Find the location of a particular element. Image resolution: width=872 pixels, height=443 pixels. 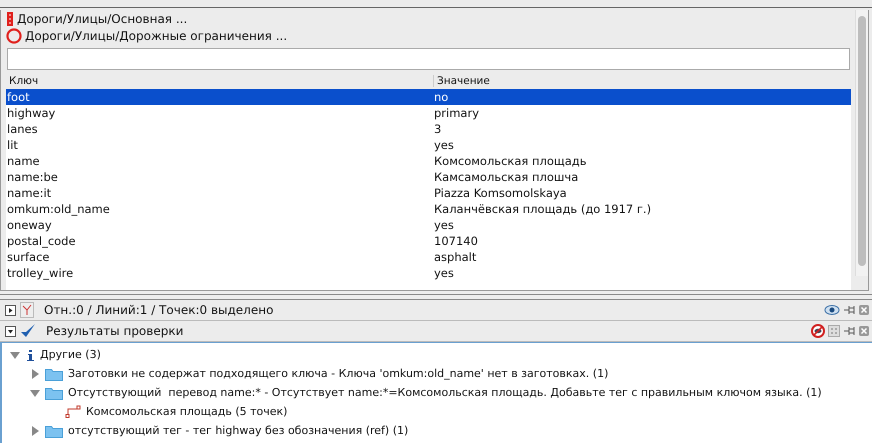

key-cell-text: lit is located at coordinates (12, 145).